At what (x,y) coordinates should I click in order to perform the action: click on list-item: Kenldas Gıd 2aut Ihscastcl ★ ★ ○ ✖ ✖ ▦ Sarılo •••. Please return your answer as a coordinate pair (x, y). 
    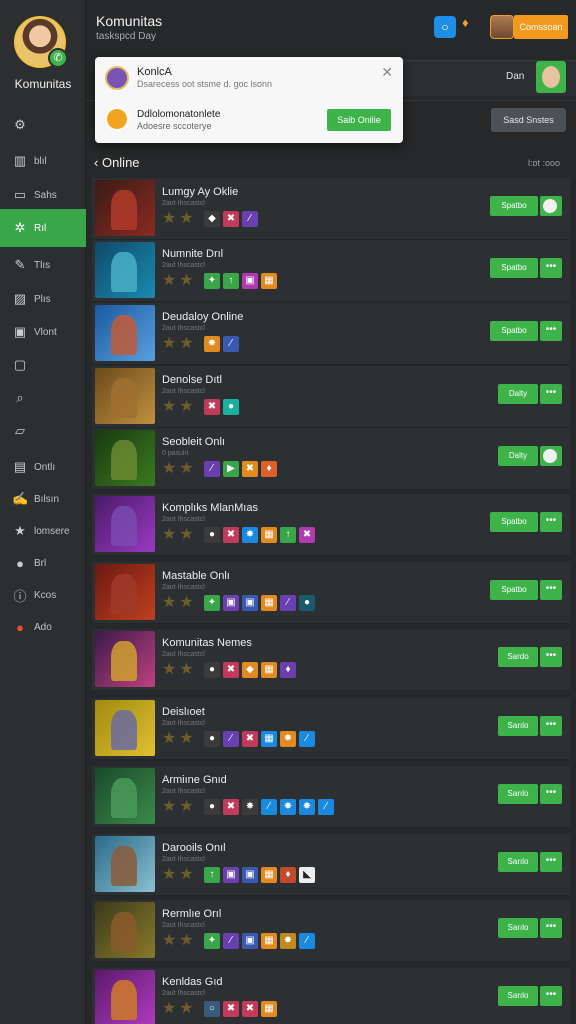
    Looking at the image, I should click on (331, 996).